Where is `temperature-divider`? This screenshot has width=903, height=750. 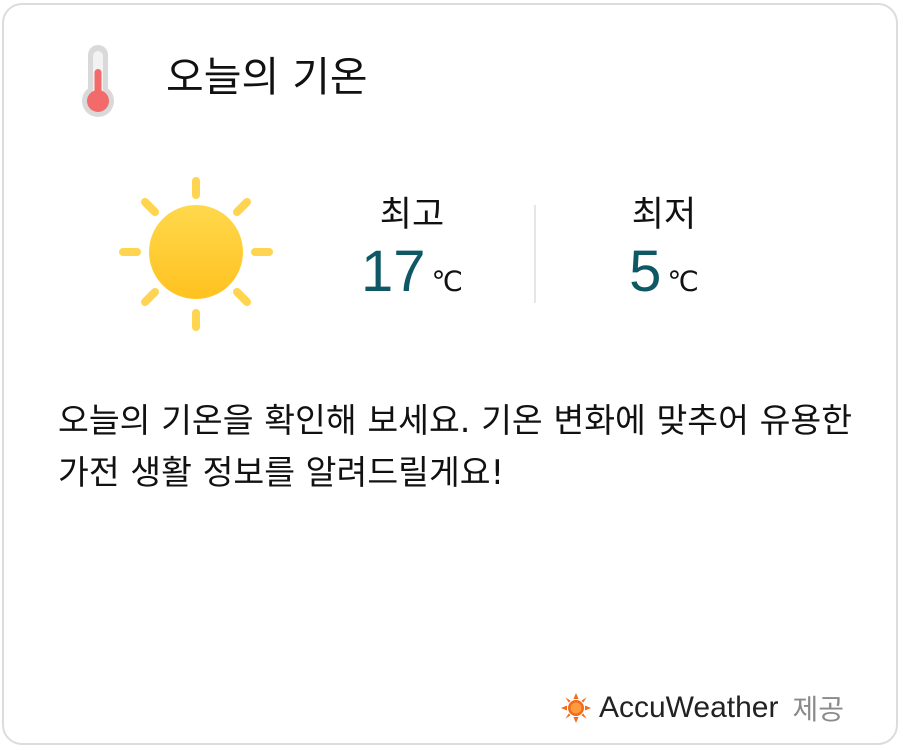
temperature-divider is located at coordinates (535, 254).